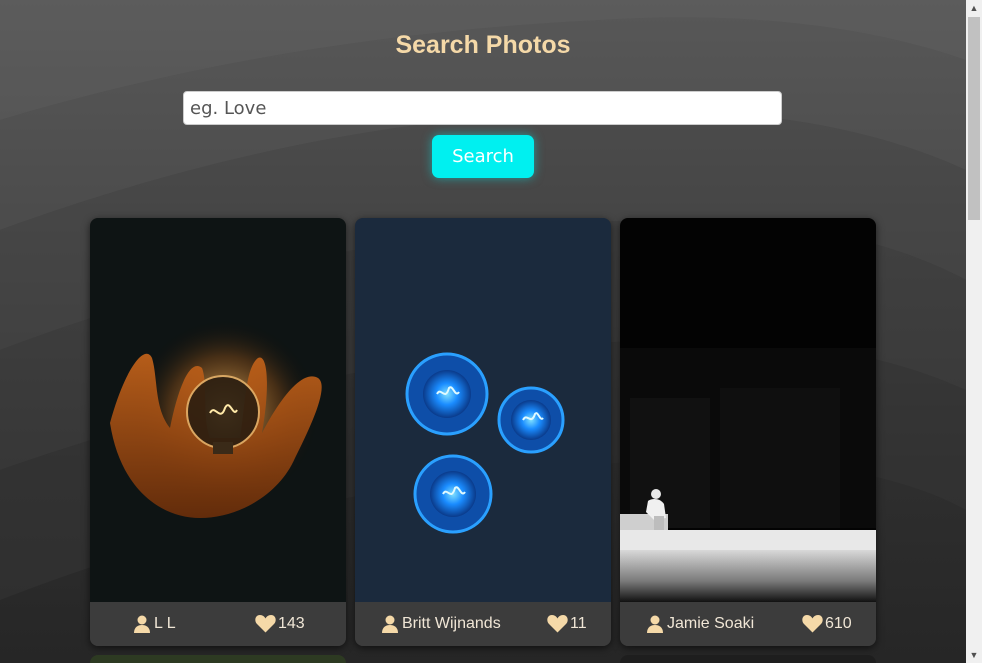 The height and width of the screenshot is (663, 982). Describe the element at coordinates (974, 655) in the screenshot. I see `scroll-down-arrow-icon: ▼` at that location.